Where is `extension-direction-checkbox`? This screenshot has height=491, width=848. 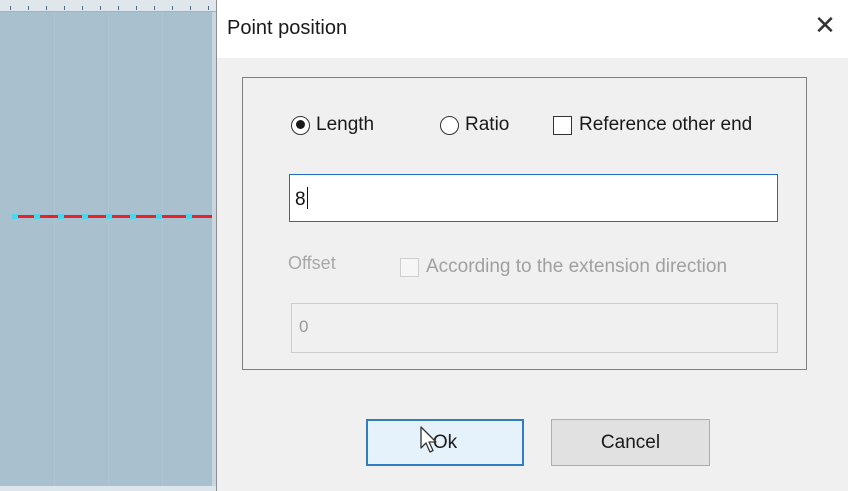 extension-direction-checkbox is located at coordinates (409, 267).